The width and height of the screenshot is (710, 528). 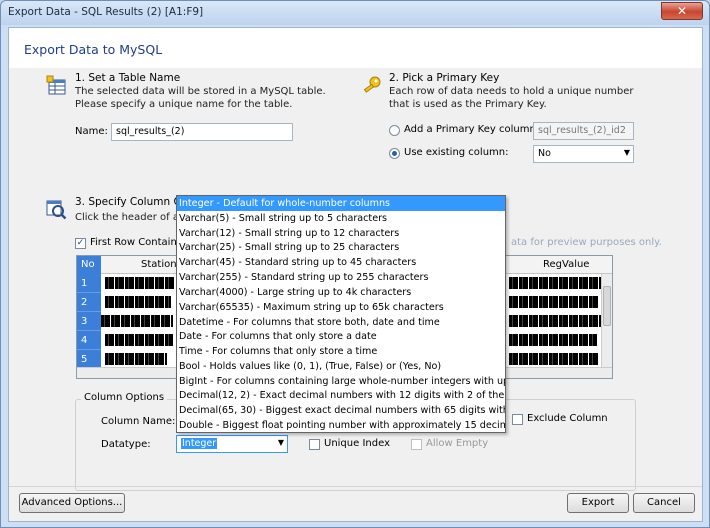 I want to click on section2-title: 2. Pick a Primary Key, so click(x=444, y=78).